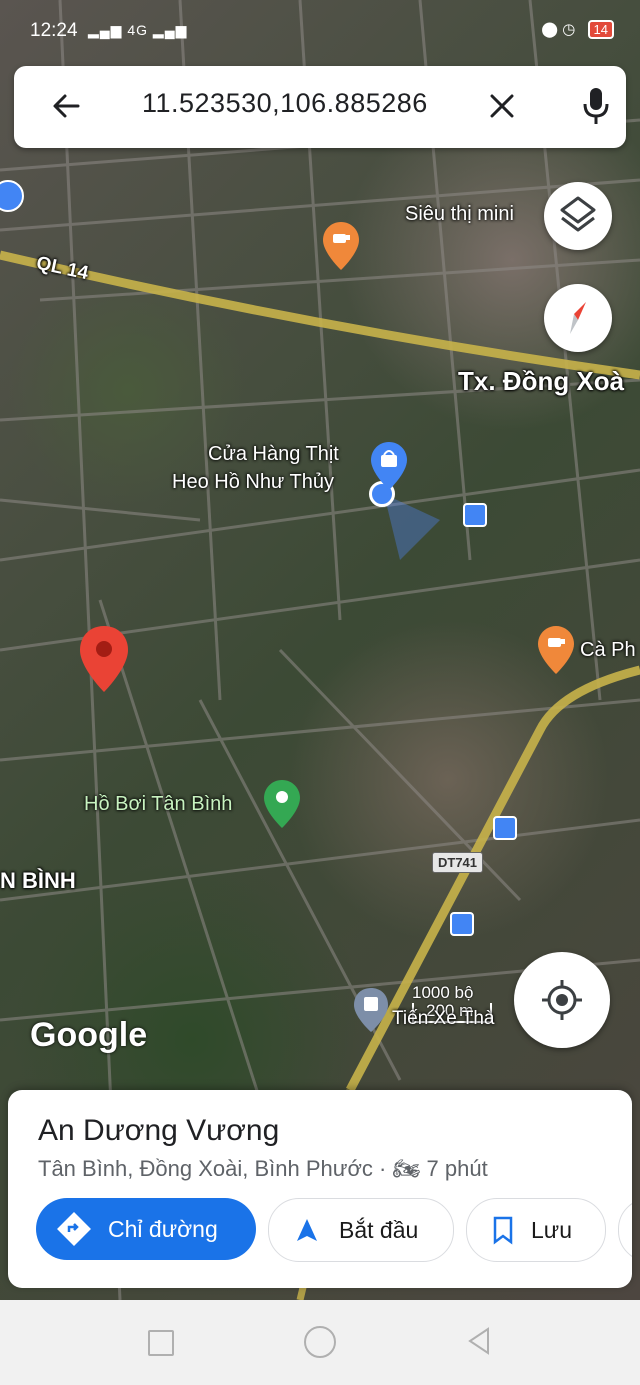 Image resolution: width=640 pixels, height=1385 pixels. Describe the element at coordinates (253, 482) in the screenshot. I see `poi-label-line2: Heo Hồ Như Thủy` at that location.